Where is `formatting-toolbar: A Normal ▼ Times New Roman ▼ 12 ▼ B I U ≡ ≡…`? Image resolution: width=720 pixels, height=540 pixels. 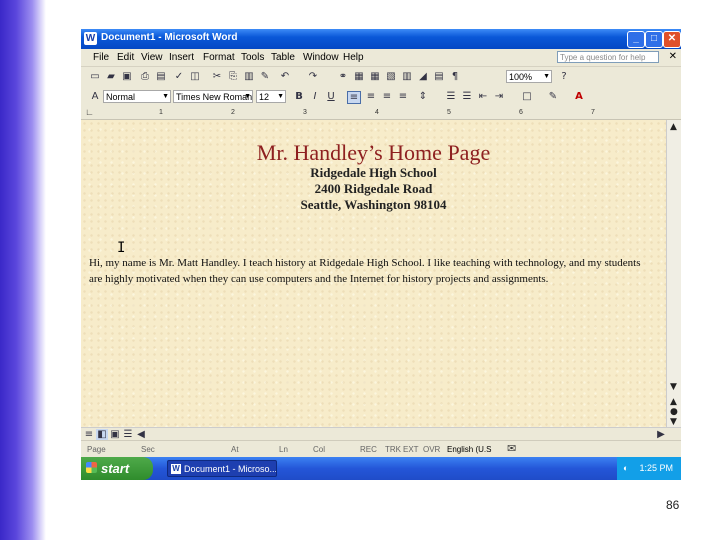 formatting-toolbar: A Normal ▼ Times New Roman ▼ 12 ▼ B I U ≡ ≡… is located at coordinates (381, 97).